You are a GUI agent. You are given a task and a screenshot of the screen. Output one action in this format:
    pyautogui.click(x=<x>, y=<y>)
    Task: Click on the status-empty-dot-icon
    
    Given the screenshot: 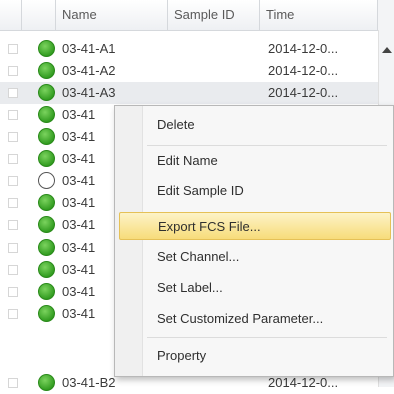 What is the action you would take?
    pyautogui.click(x=46, y=180)
    